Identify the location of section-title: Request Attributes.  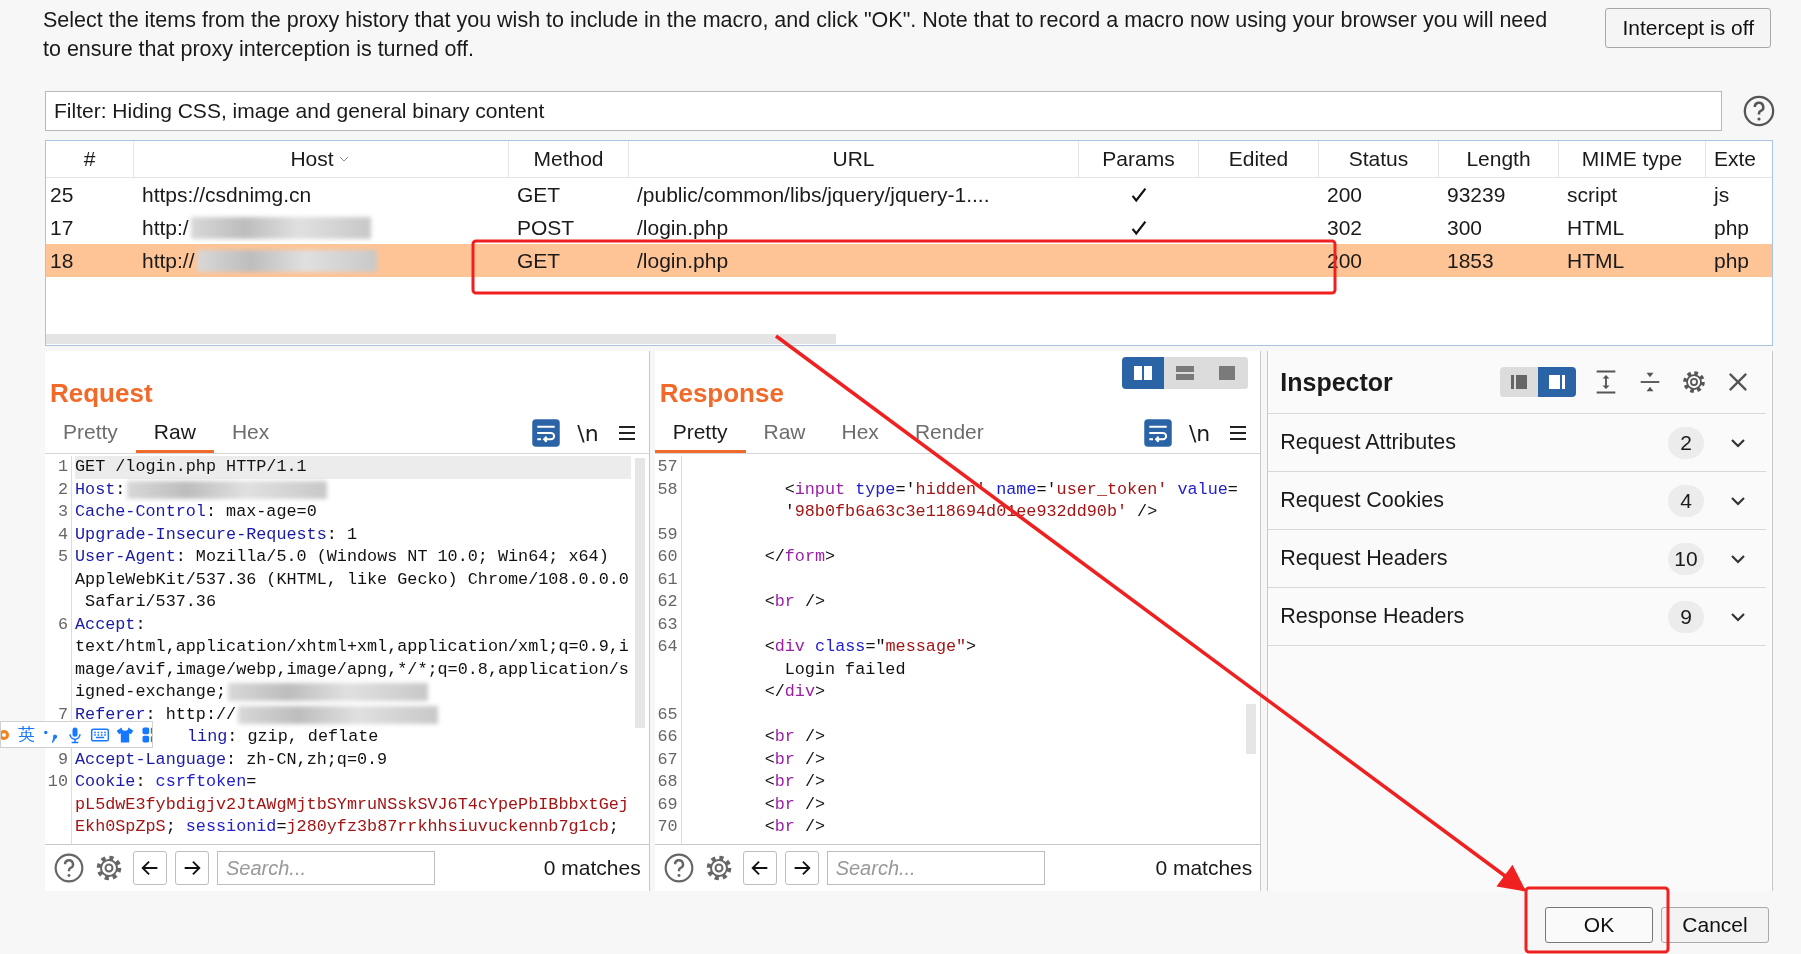
(1368, 442).